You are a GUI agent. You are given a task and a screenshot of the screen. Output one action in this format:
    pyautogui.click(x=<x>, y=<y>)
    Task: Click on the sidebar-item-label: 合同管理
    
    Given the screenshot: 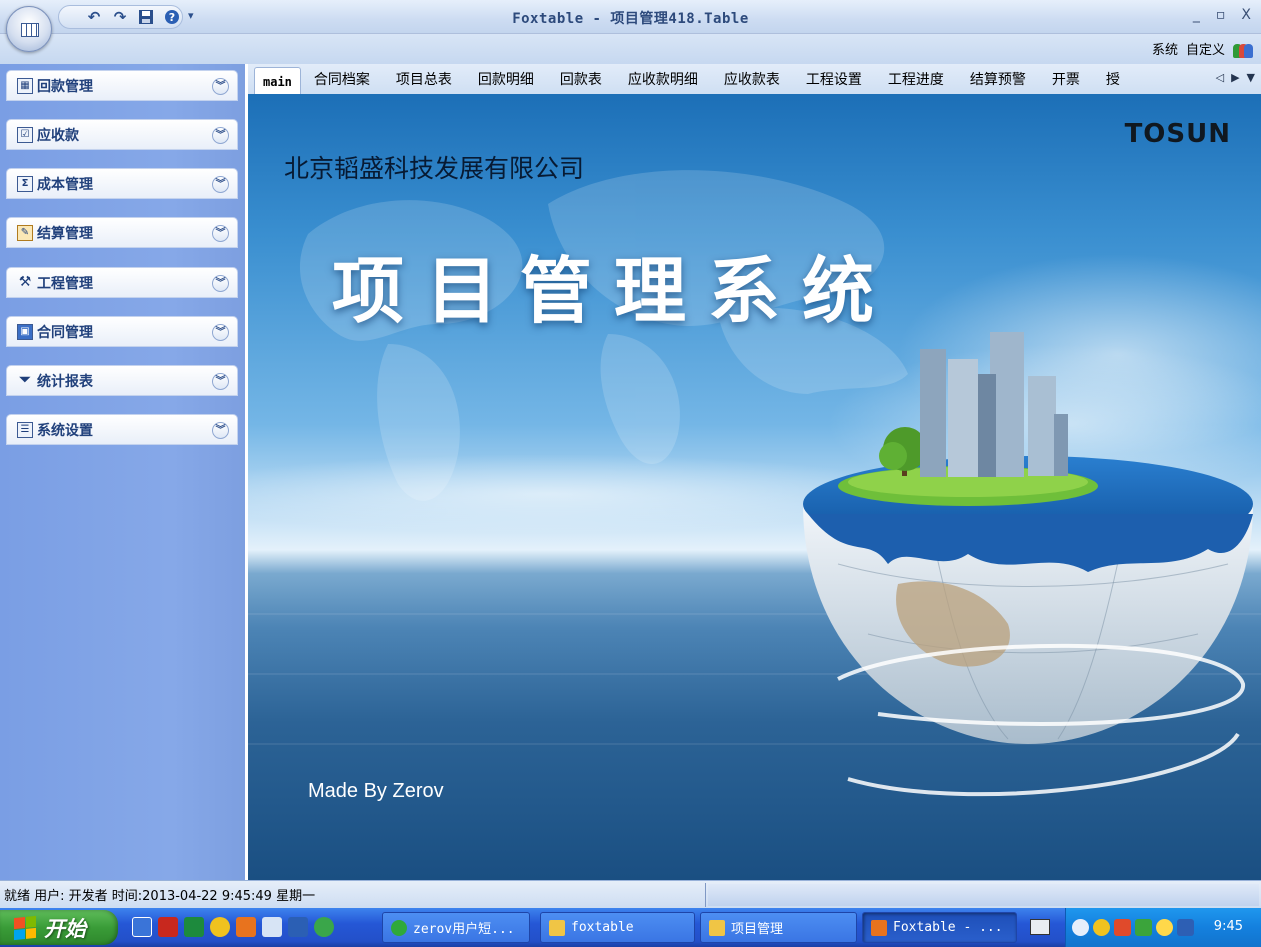 What is the action you would take?
    pyautogui.click(x=65, y=332)
    